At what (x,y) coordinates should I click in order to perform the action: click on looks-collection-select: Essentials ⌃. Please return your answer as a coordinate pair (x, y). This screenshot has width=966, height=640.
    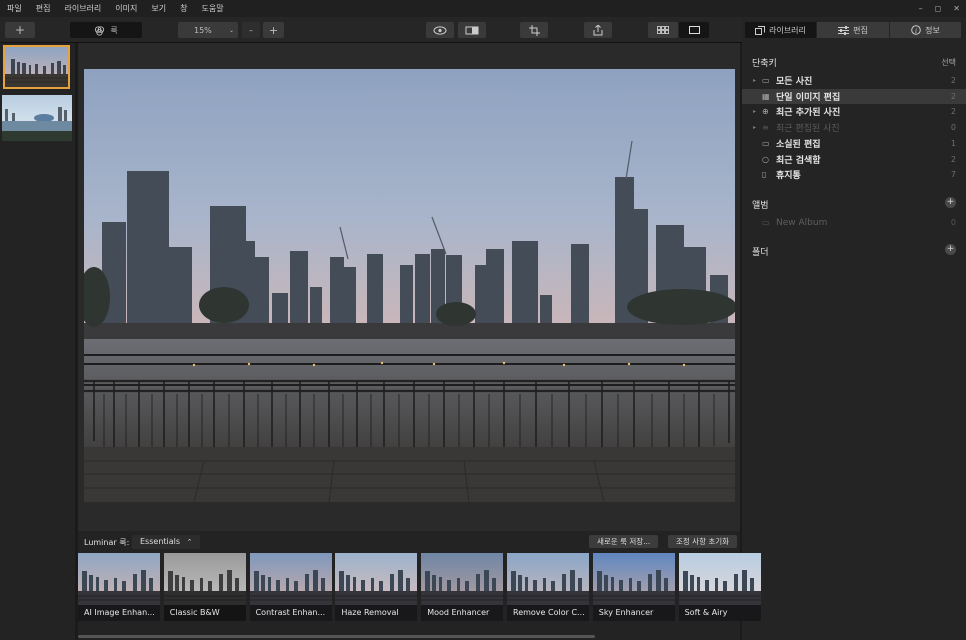
    Looking at the image, I should click on (166, 542).